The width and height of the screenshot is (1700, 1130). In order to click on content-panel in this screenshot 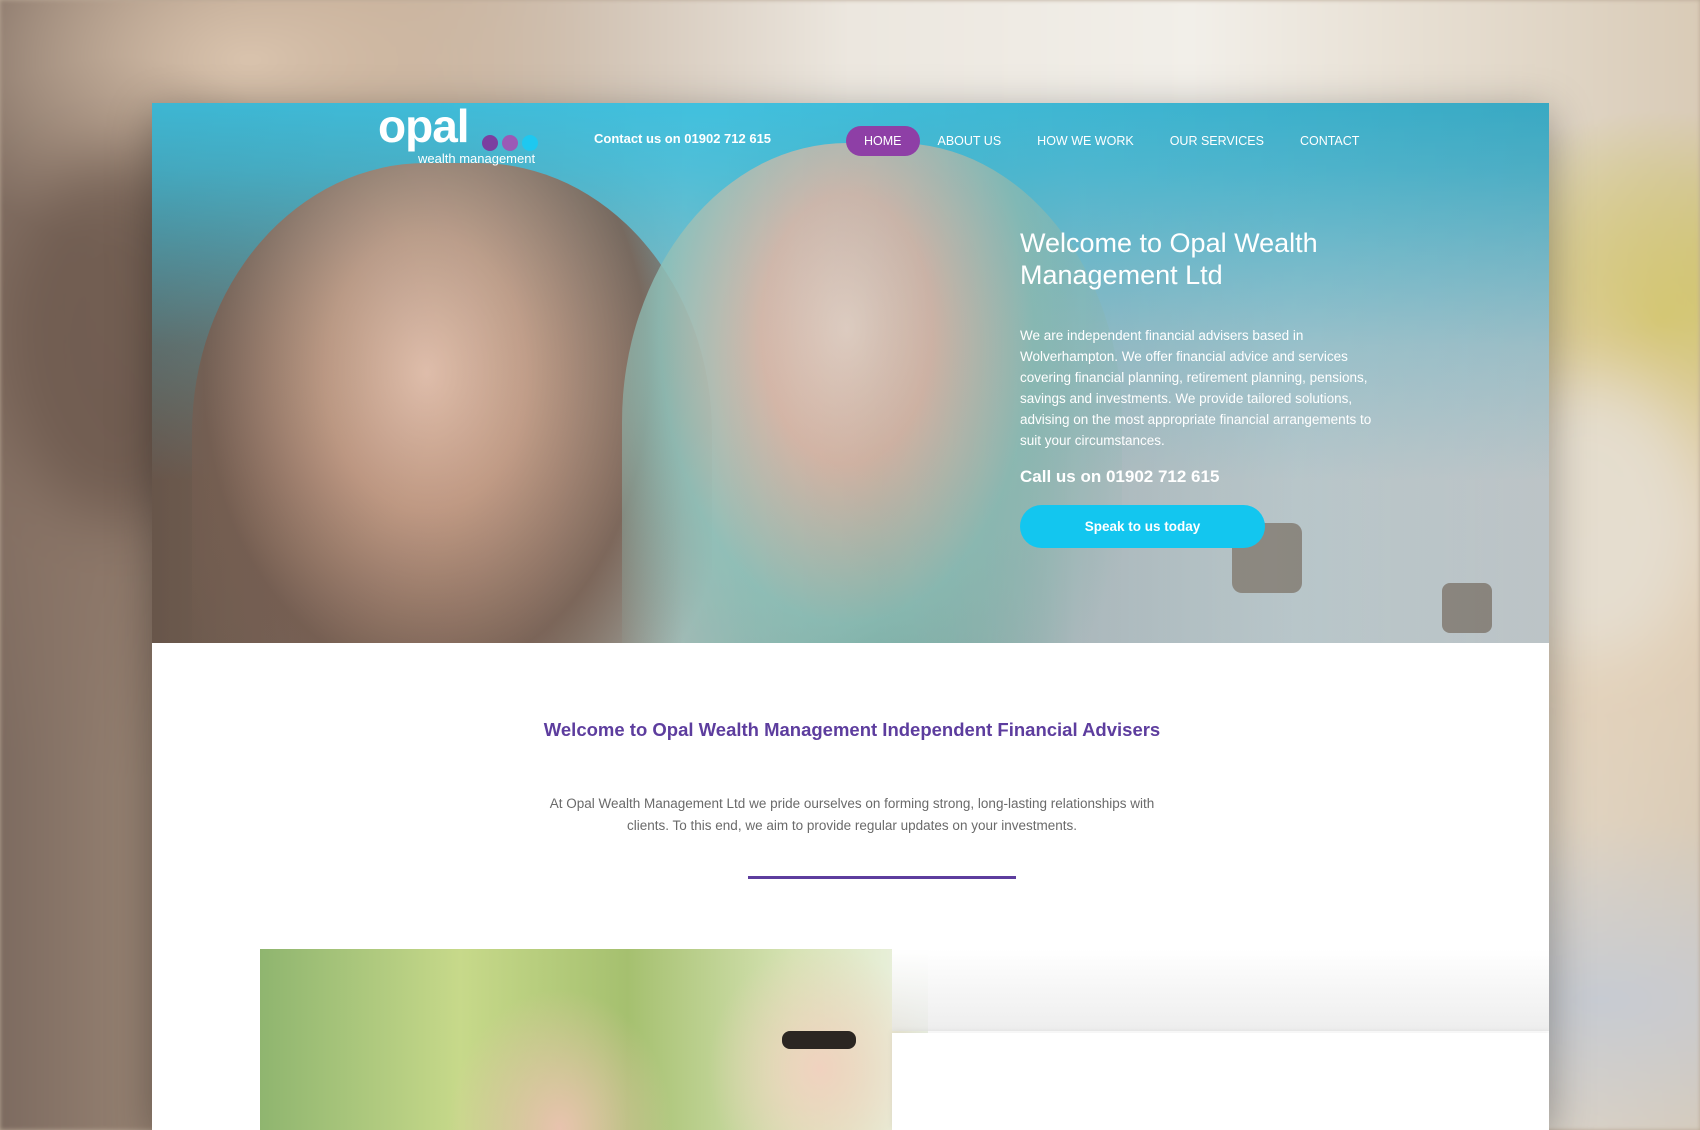, I will do `click(1220, 1081)`.